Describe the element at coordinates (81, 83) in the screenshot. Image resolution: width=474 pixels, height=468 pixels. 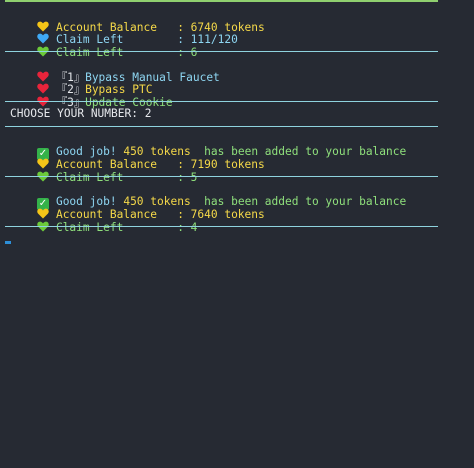
I see `menu-item-2: 『2』Bypass PTC` at that location.